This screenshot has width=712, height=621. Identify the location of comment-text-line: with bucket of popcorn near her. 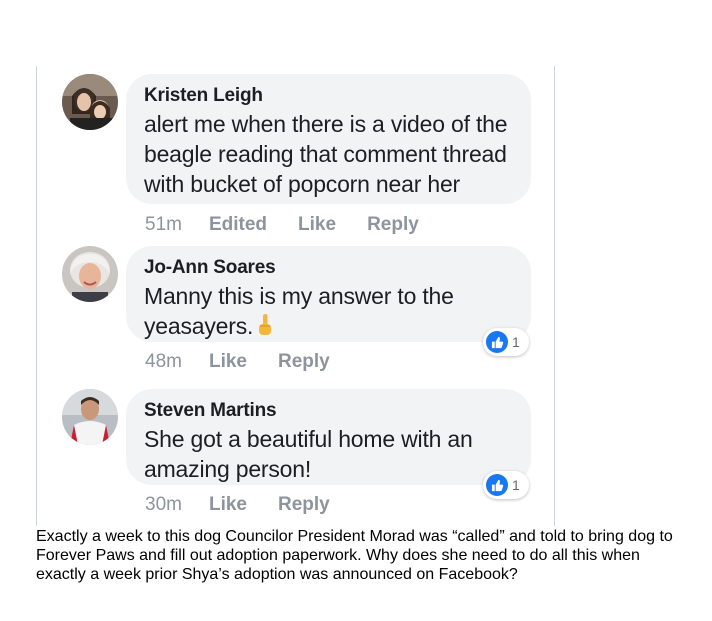
(302, 184).